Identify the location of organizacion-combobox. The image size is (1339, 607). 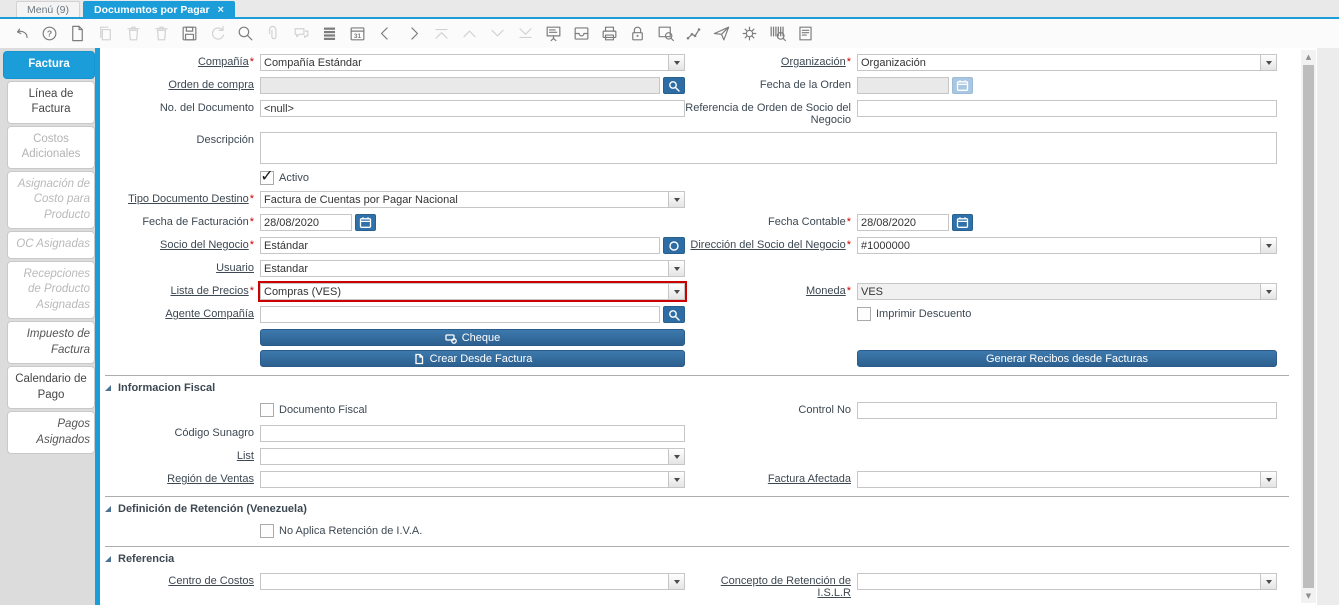
(1067, 62).